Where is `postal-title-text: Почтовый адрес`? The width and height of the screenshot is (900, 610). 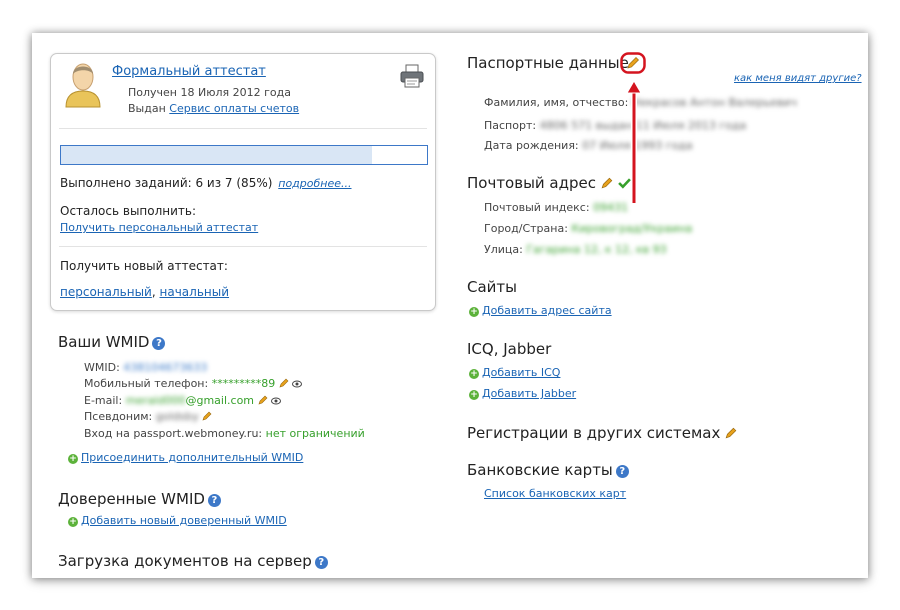
postal-title-text: Почтовый адрес is located at coordinates (531, 183).